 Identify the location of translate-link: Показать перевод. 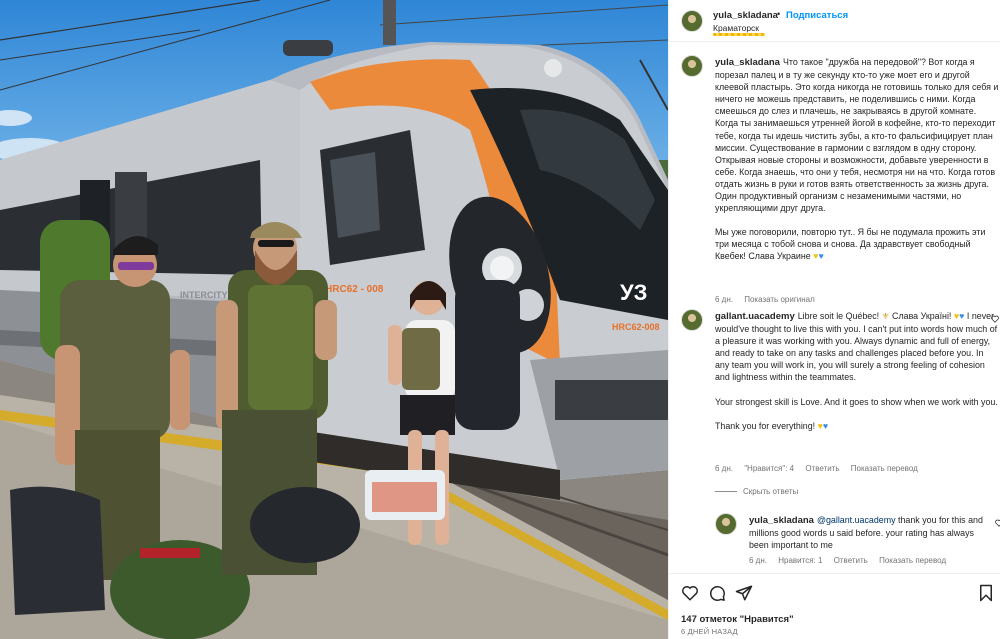
(884, 468).